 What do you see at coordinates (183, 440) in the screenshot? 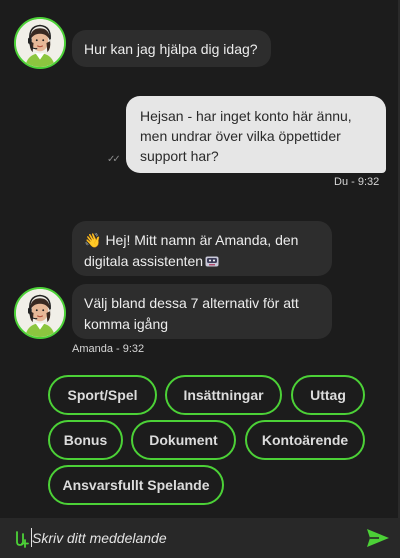
I see `option-dokument-button: Dokument` at bounding box center [183, 440].